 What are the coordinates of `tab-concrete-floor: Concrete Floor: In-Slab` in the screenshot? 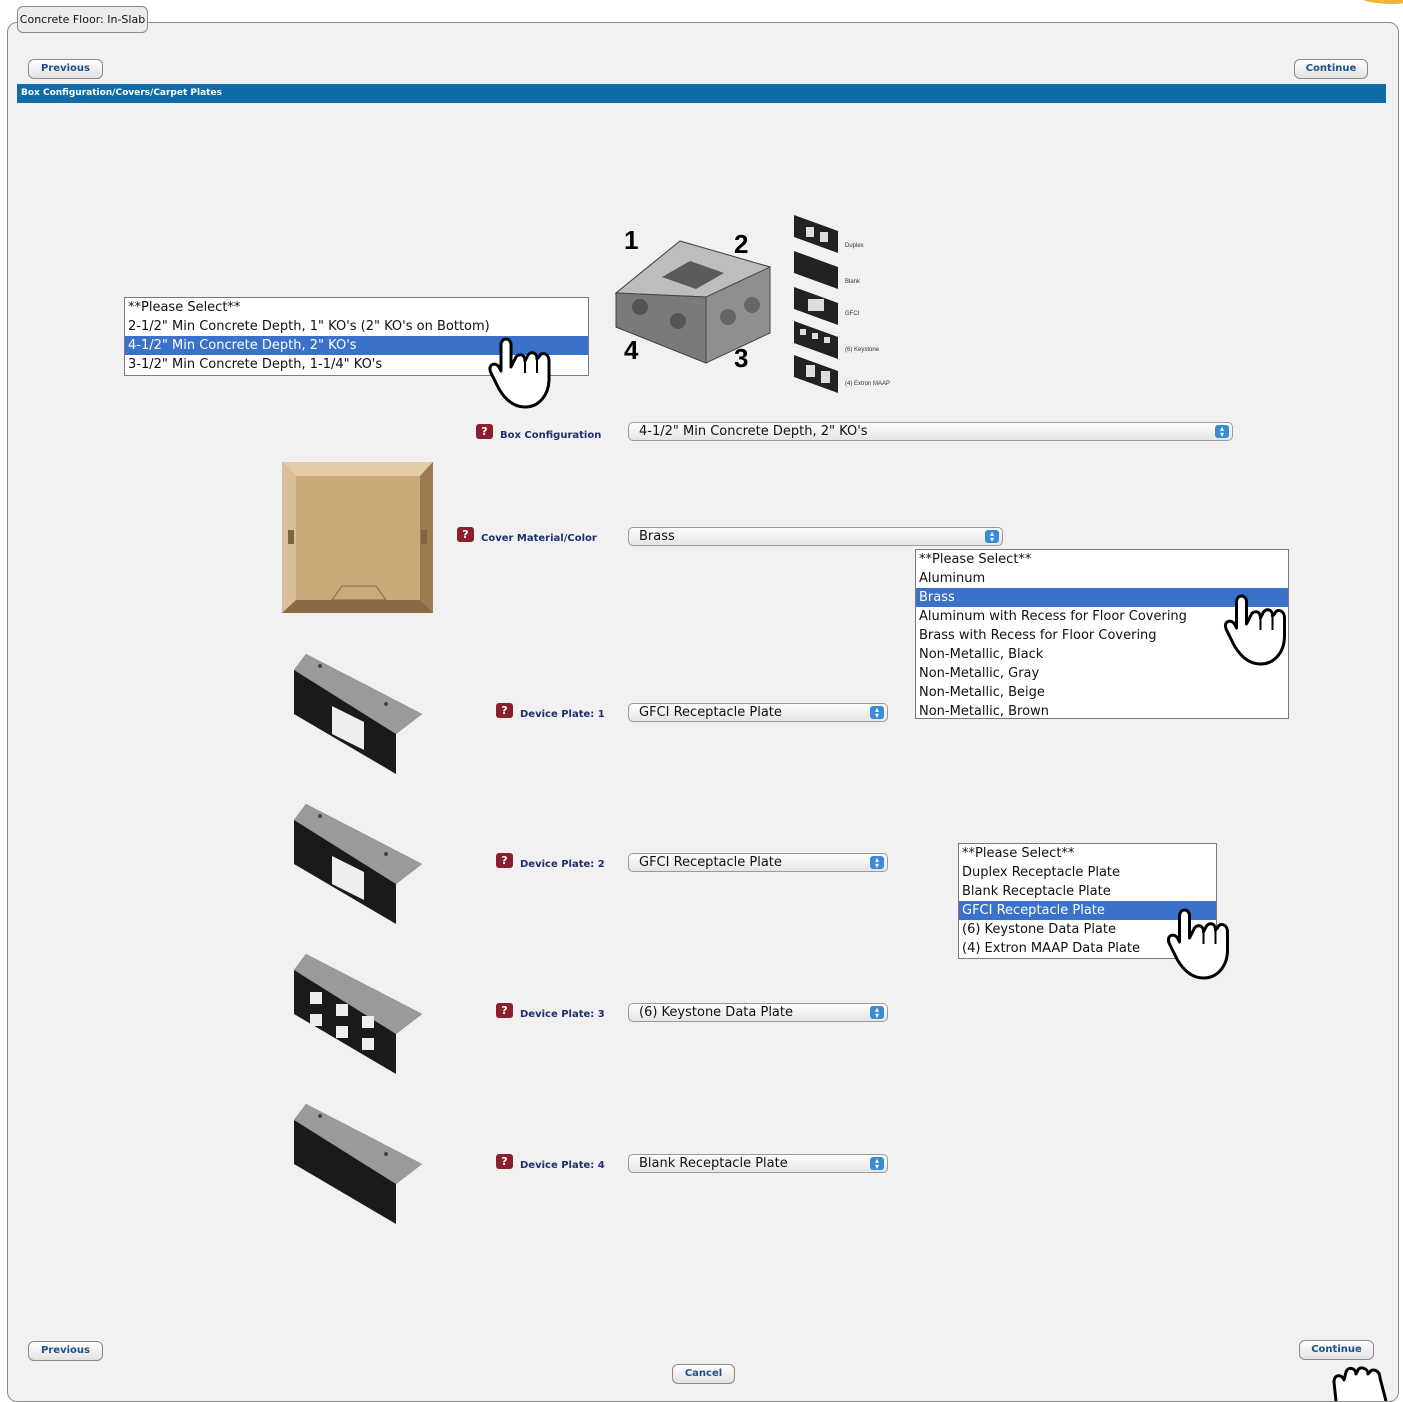 It's located at (82, 19).